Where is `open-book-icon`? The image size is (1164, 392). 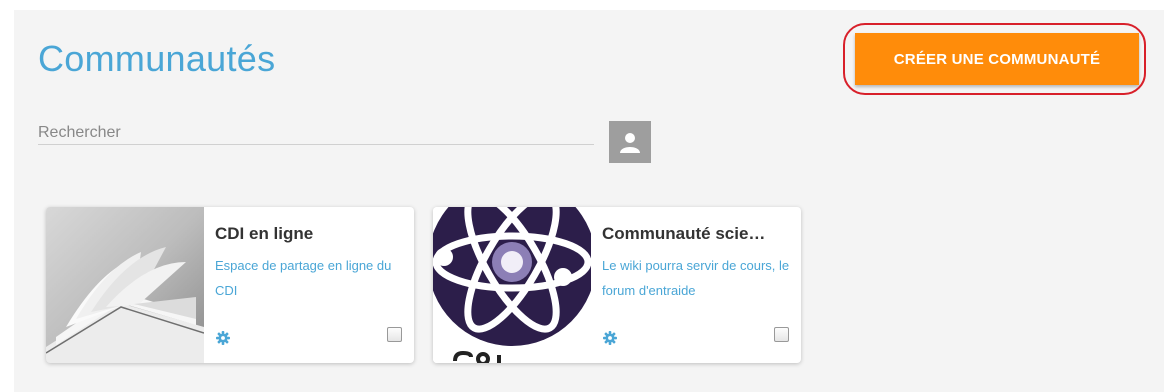 open-book-icon is located at coordinates (125, 285).